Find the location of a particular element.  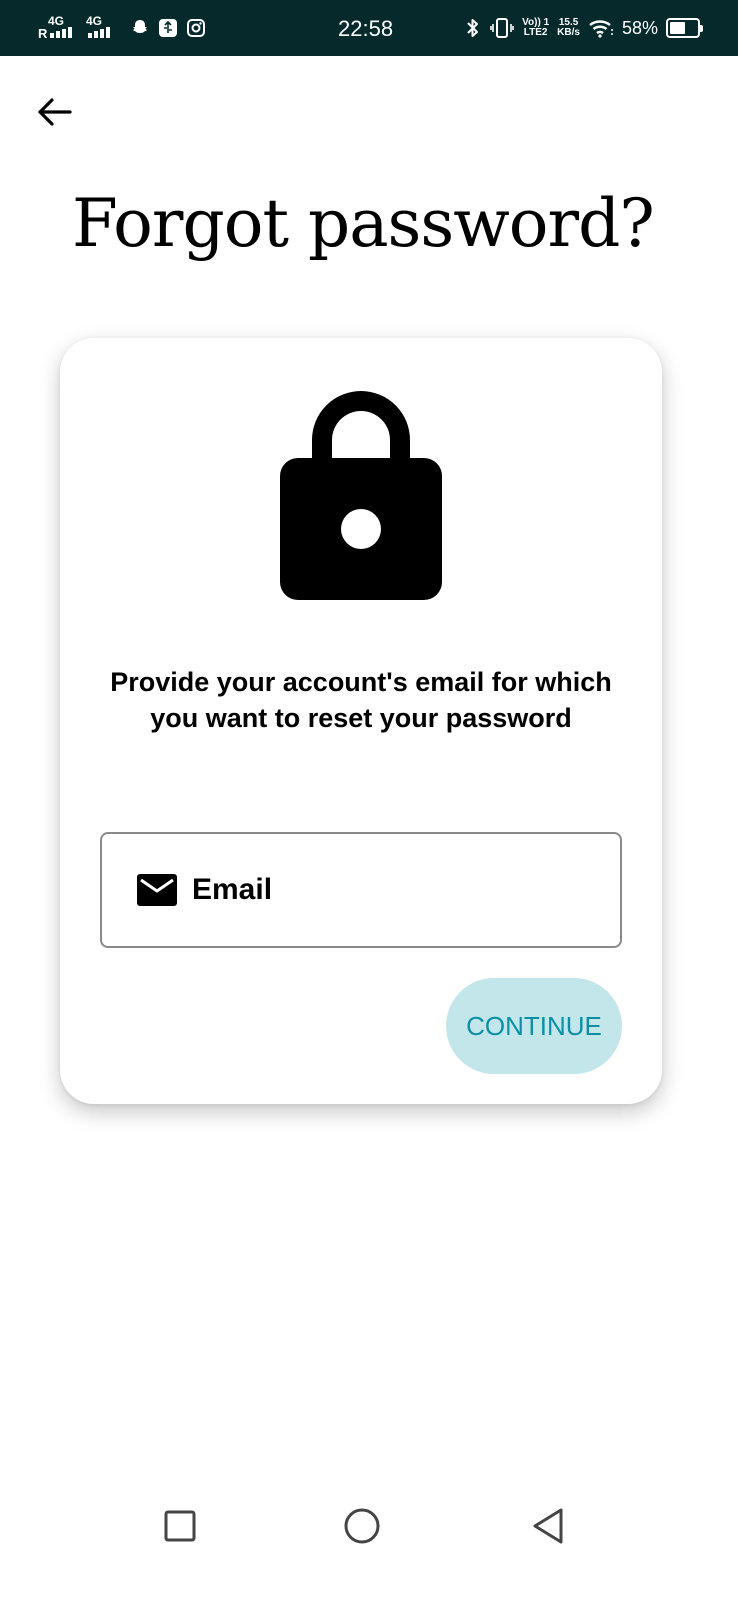

battery-icon is located at coordinates (684, 28).